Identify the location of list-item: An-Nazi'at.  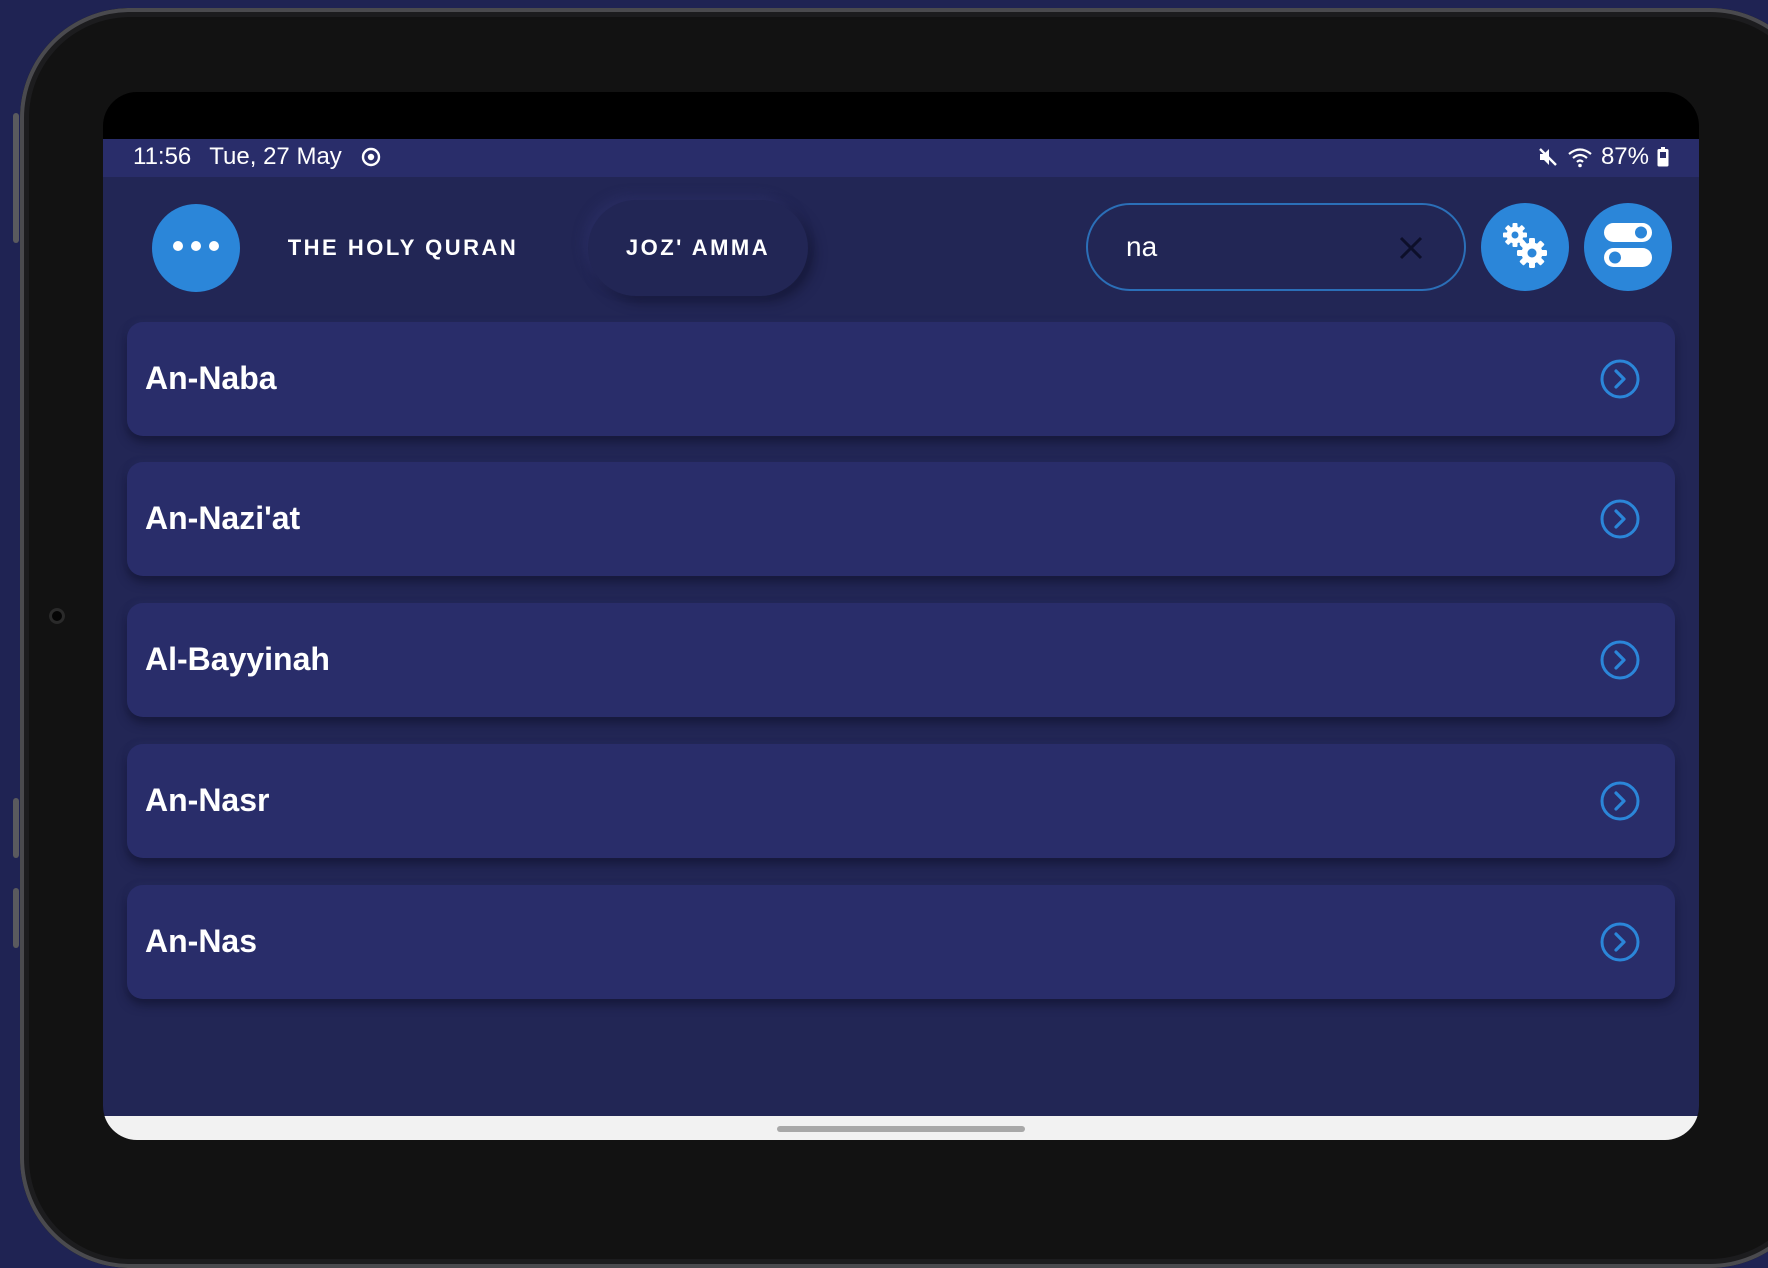
(901, 519).